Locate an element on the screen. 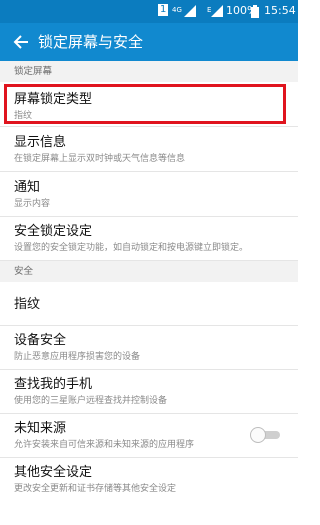 Image resolution: width=320 pixels, height=525 pixels. section-header-security: 安全 is located at coordinates (149, 271).